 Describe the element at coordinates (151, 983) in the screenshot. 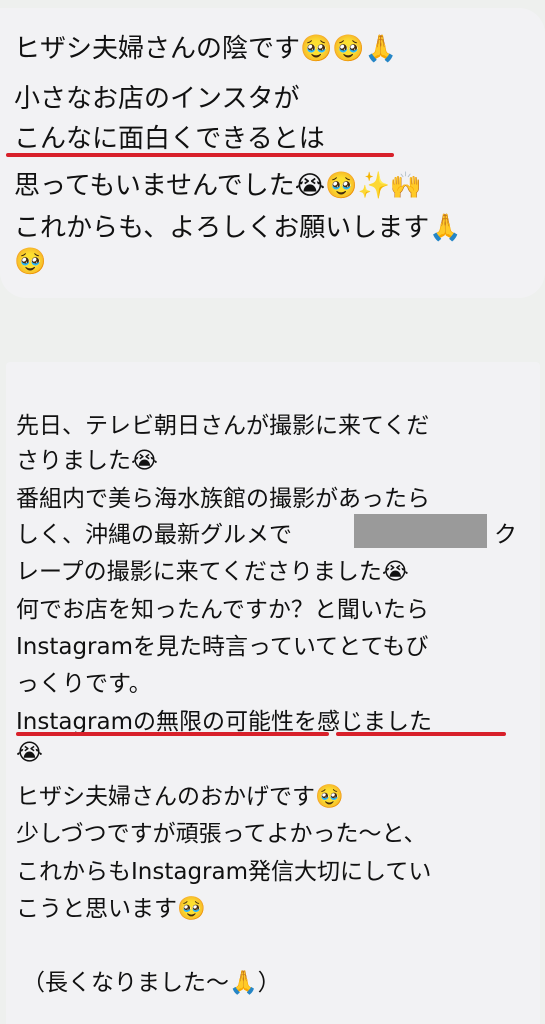

I see `message2-line-15: （長くなりました〜🙏）` at that location.